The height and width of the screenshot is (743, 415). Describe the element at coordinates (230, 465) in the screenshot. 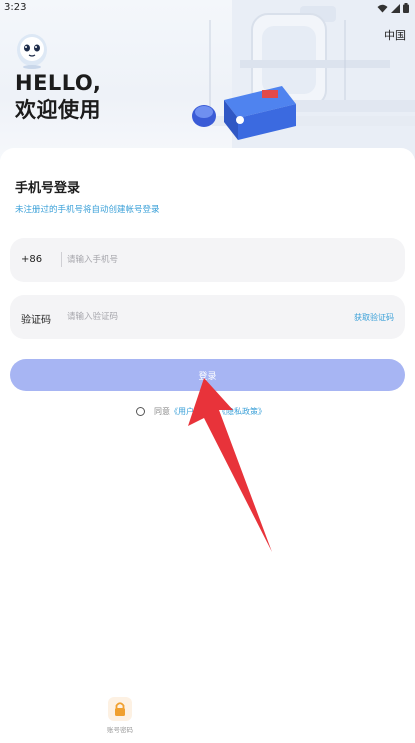

I see `arrow-annotation-icon` at that location.